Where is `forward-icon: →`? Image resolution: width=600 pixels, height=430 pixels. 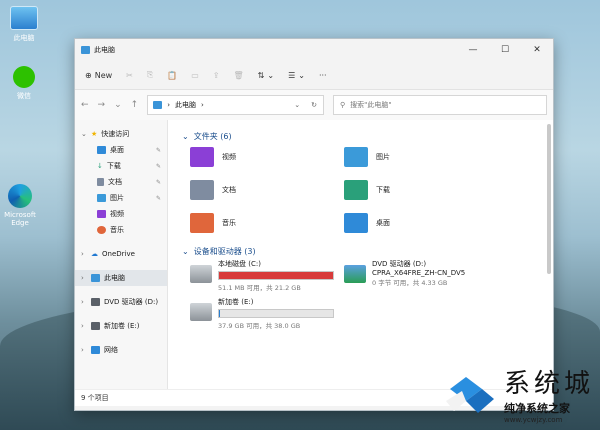 forward-icon: → is located at coordinates (102, 105).